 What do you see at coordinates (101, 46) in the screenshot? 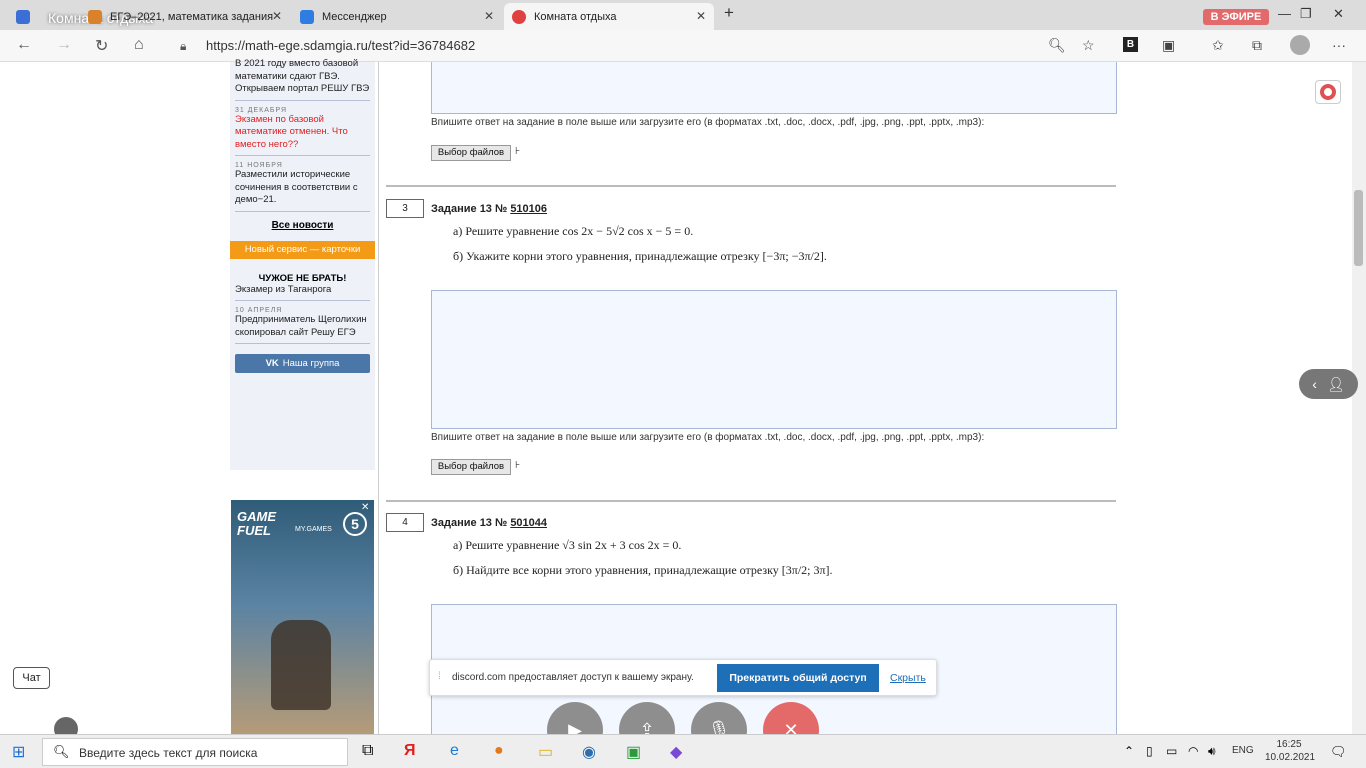
I see `refresh-icon: ↻` at bounding box center [101, 46].